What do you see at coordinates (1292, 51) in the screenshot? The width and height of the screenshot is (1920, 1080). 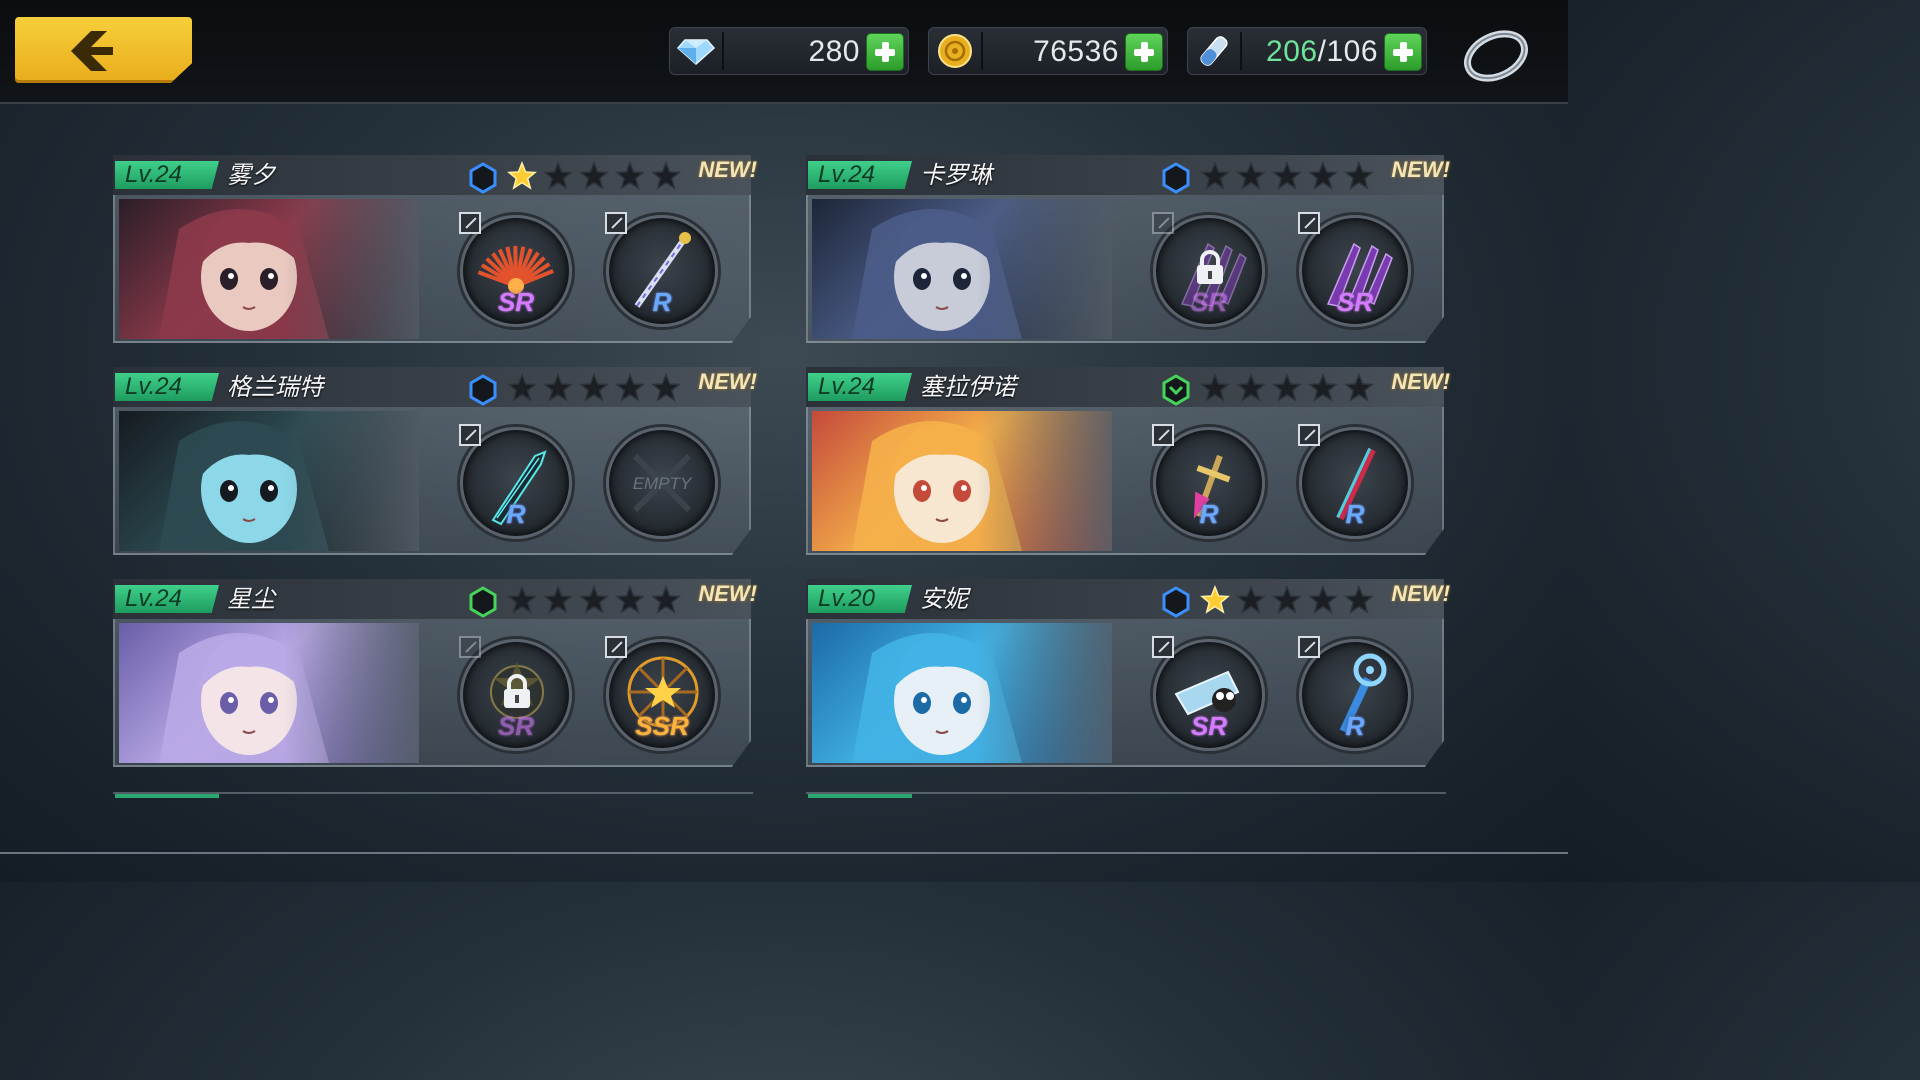 I see `stamina-current: 206` at bounding box center [1292, 51].